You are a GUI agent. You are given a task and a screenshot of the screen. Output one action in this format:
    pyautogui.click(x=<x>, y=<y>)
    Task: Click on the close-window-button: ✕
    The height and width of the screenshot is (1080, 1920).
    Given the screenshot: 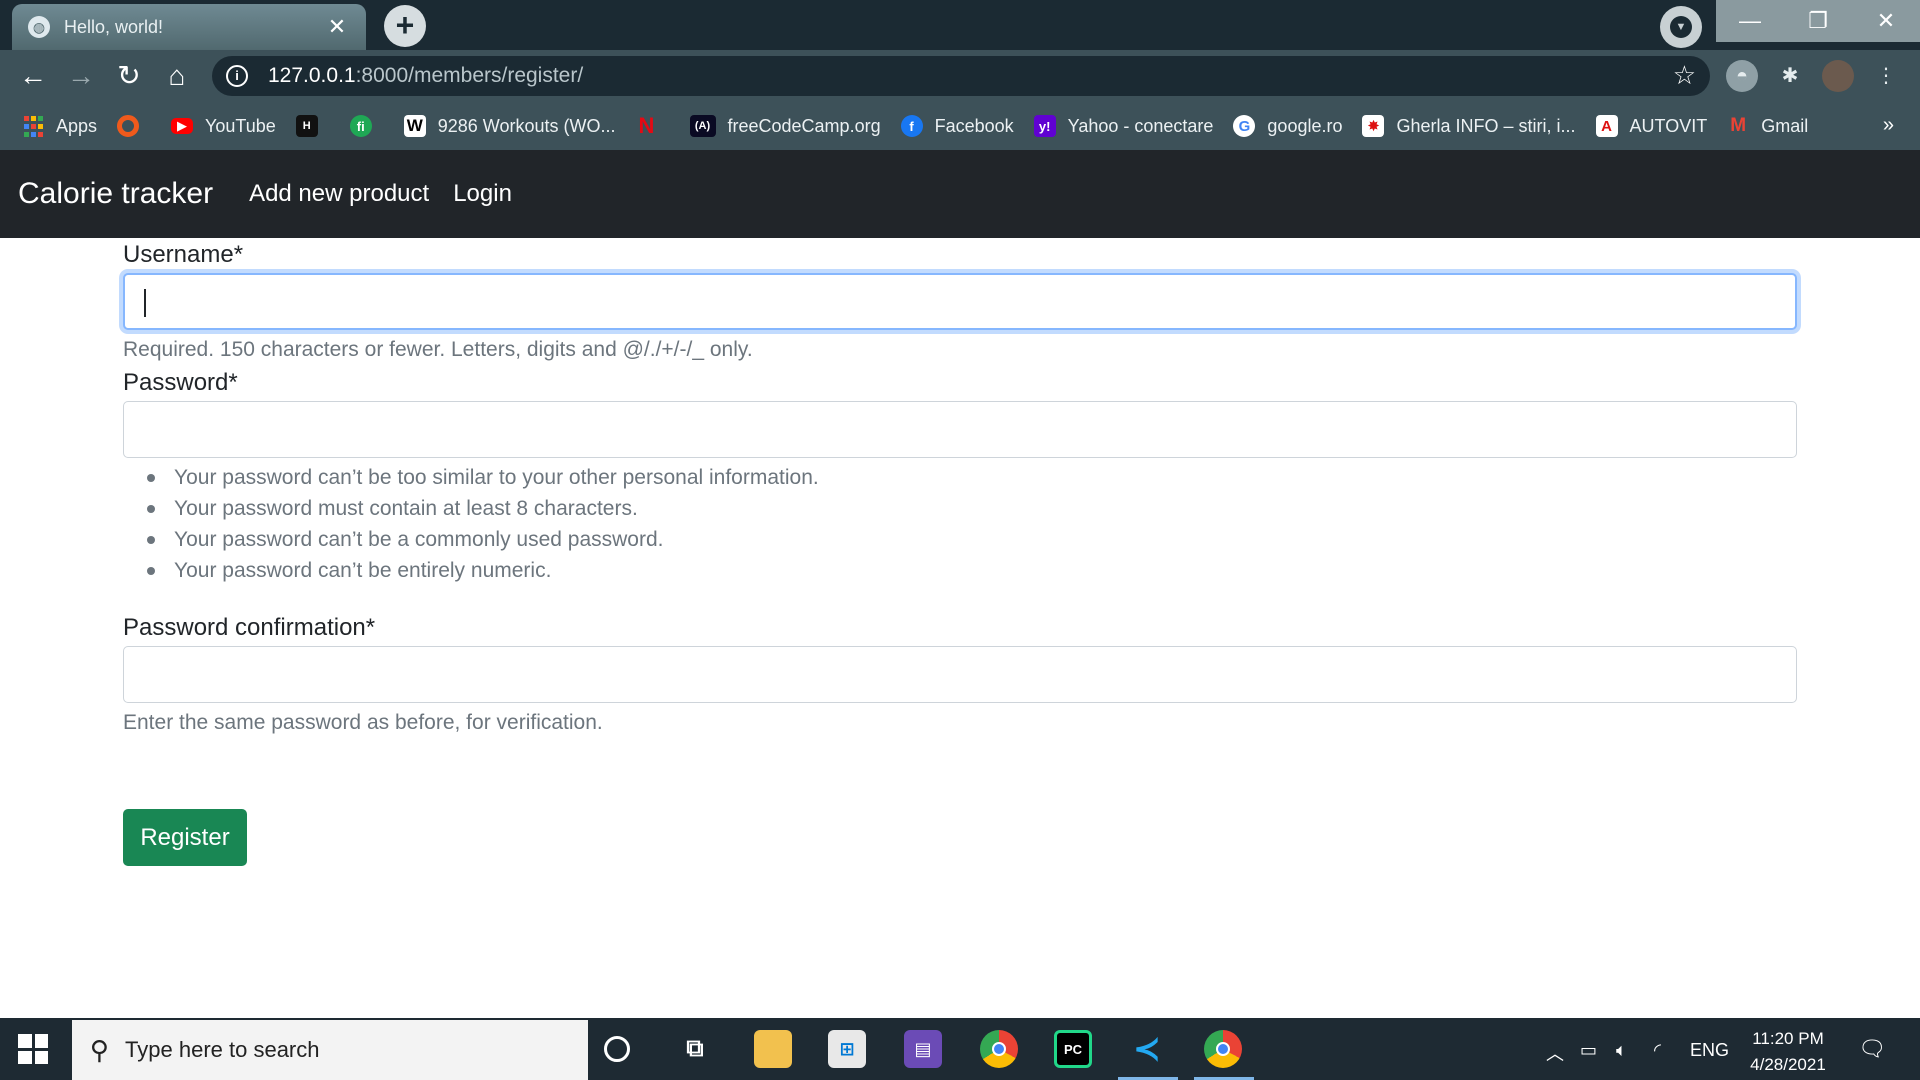 What is the action you would take?
    pyautogui.click(x=1886, y=21)
    